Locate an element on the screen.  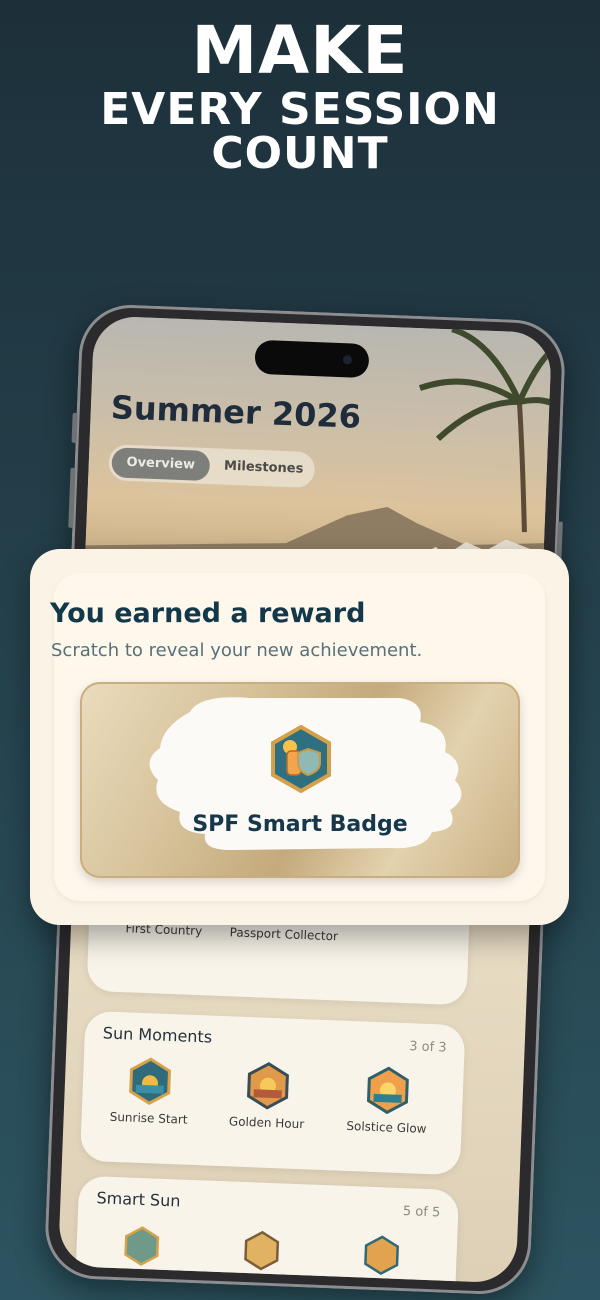
badge-solstice-glow: Solstice Glow is located at coordinates (387, 1100).